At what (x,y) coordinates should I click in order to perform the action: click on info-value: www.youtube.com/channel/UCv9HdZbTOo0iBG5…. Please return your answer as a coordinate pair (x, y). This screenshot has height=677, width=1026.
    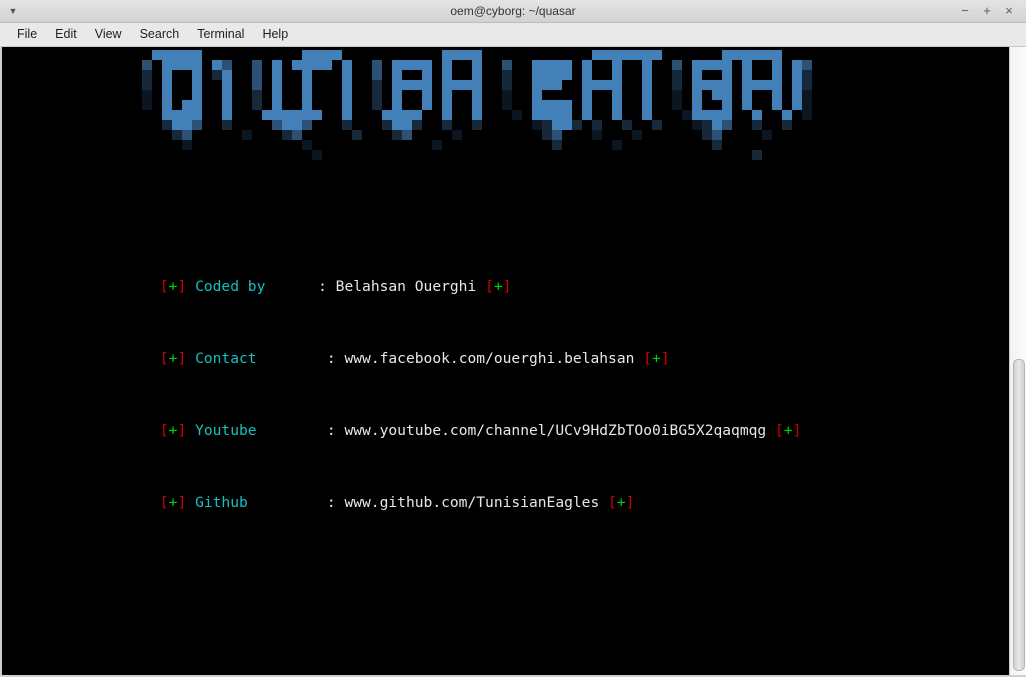
    Looking at the image, I should click on (555, 430).